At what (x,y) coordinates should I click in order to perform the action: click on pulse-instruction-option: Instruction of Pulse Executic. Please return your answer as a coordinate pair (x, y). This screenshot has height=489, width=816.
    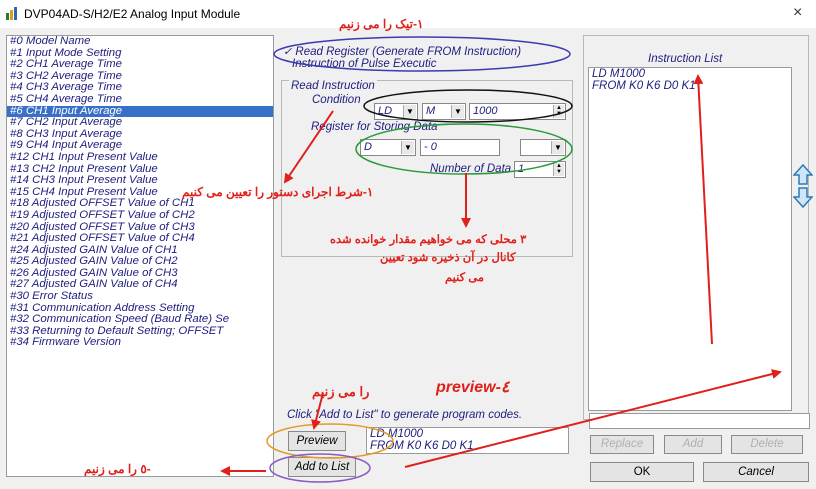
    Looking at the image, I should click on (364, 64).